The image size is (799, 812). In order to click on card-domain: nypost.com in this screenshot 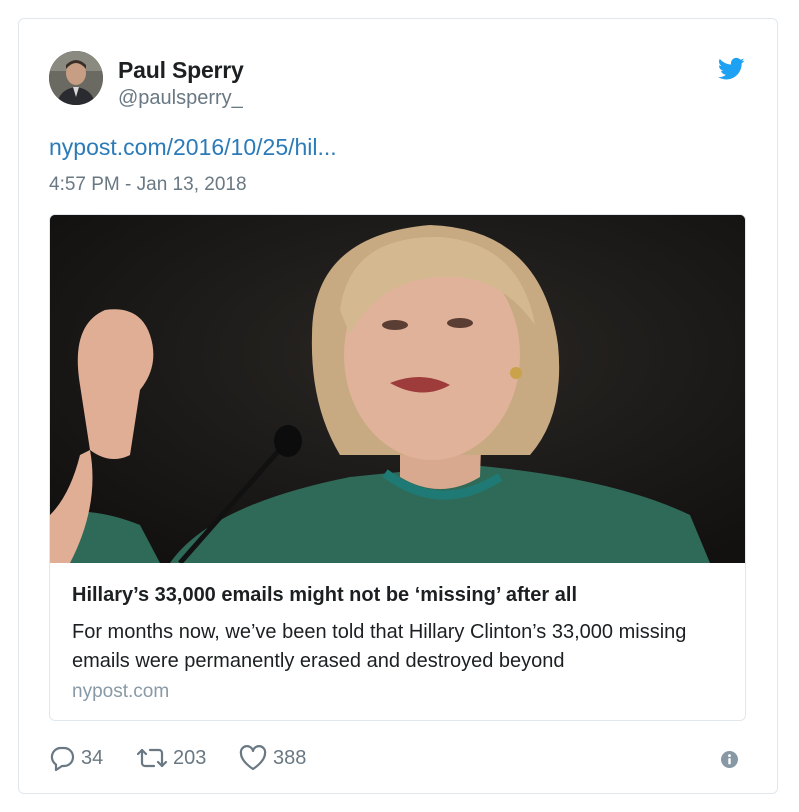, I will do `click(121, 691)`.